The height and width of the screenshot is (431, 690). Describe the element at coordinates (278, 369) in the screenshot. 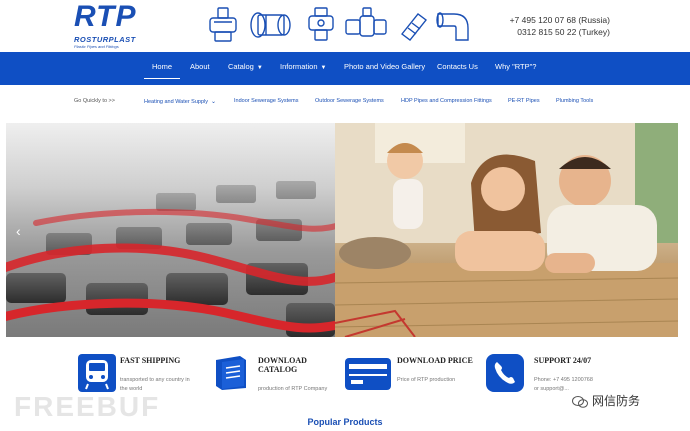

I see `feature-title-line2: CATALOG` at that location.